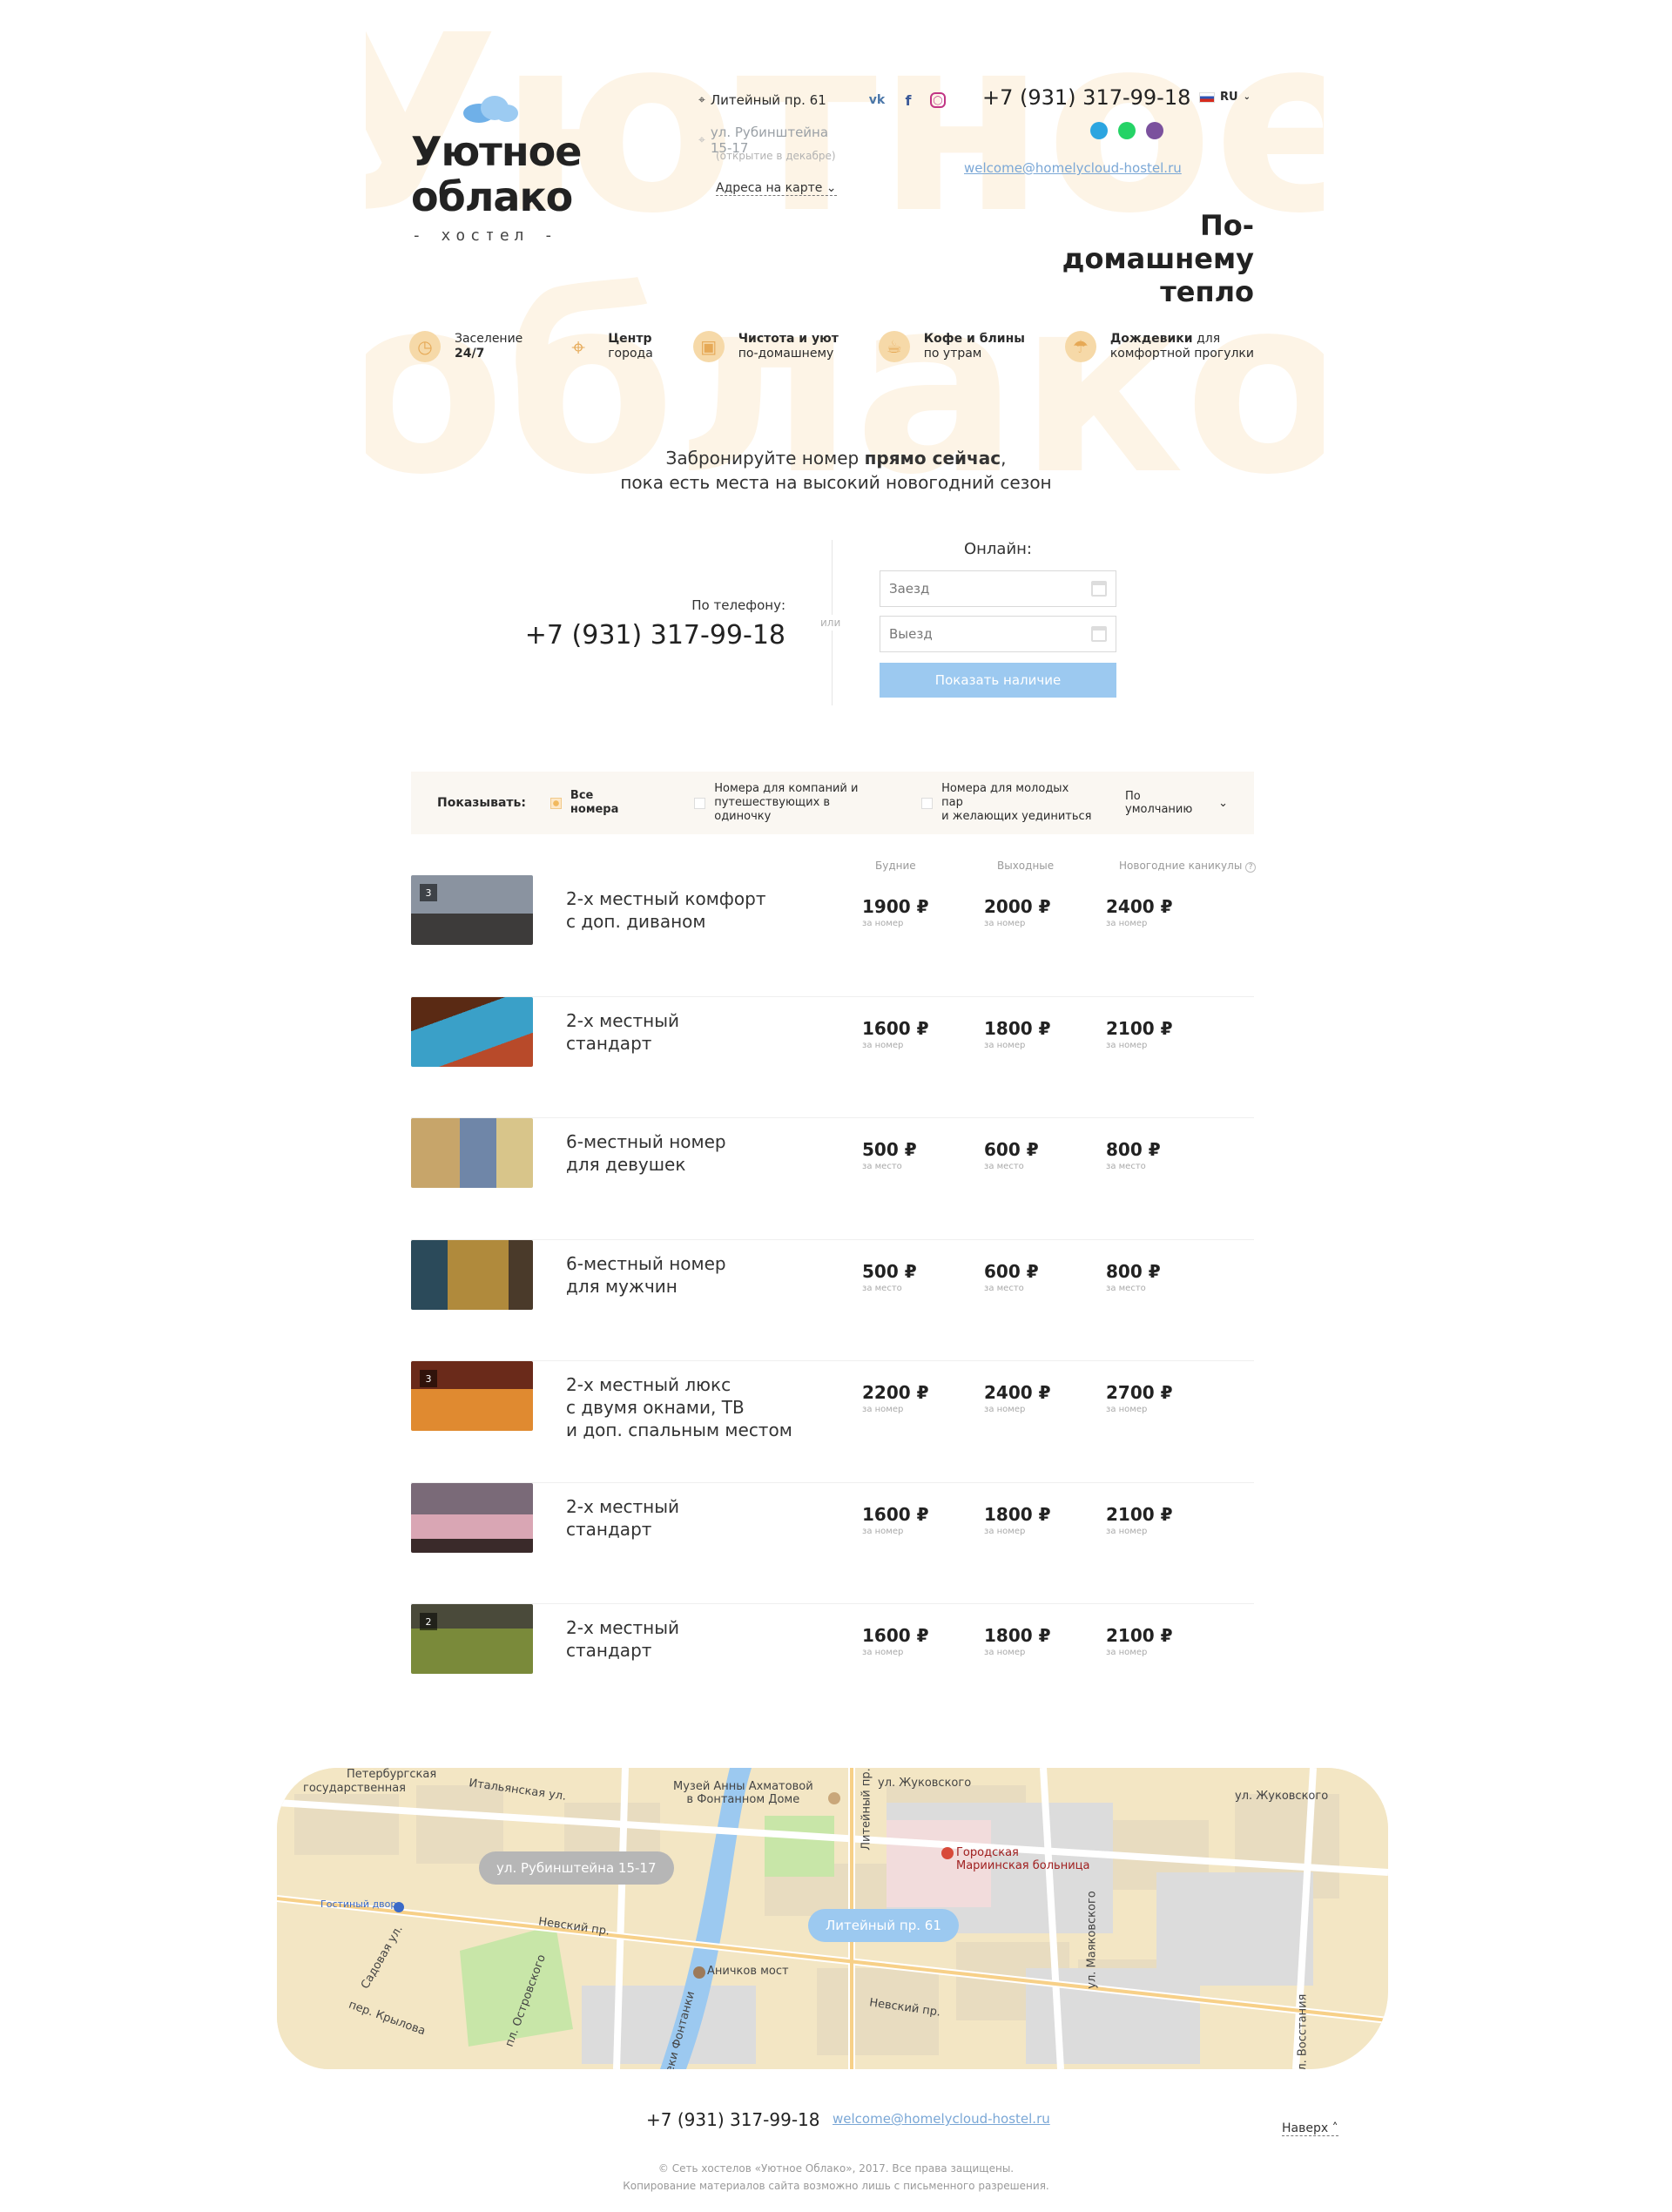 This screenshot has height=2212, width=1672. I want to click on map-marker-rubinstein: ул. Рубинштейна 15-17, so click(576, 1868).